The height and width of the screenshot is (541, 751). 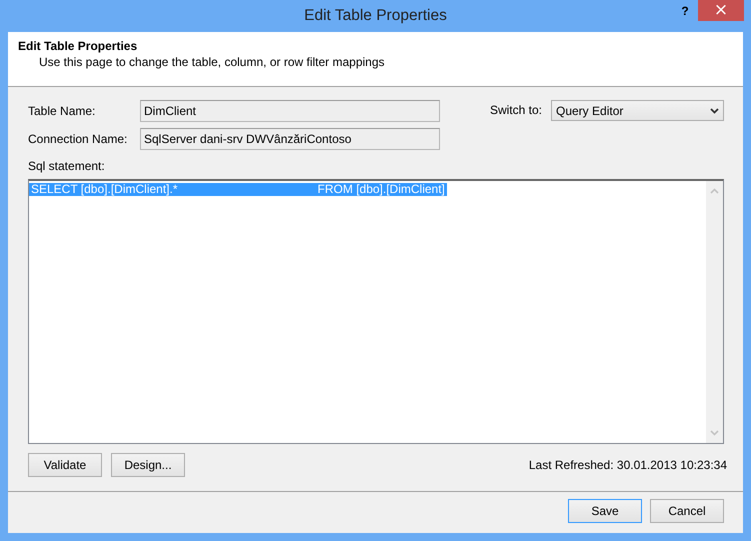 I want to click on action-button: Validate, so click(x=65, y=465).